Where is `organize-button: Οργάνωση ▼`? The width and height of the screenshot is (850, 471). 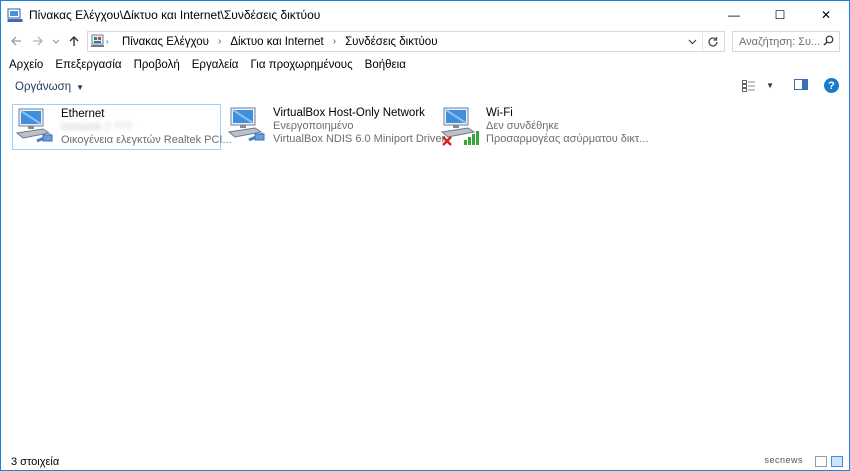
organize-button: Οργάνωση ▼ is located at coordinates (49, 87).